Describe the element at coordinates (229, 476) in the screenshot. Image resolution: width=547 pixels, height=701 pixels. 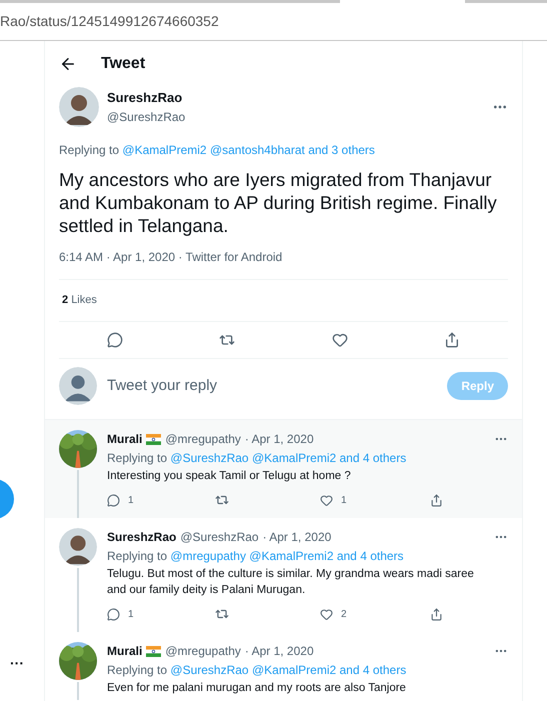
I see `reply-text: Interesting you speak Tamil or Telugu at home ?` at that location.